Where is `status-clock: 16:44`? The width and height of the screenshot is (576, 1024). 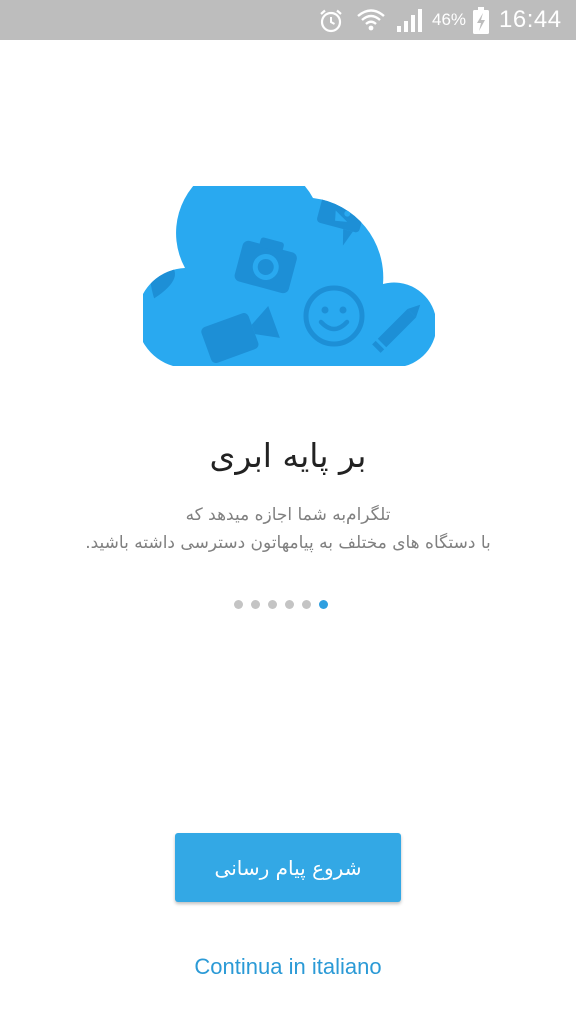
status-clock: 16:44 is located at coordinates (530, 19).